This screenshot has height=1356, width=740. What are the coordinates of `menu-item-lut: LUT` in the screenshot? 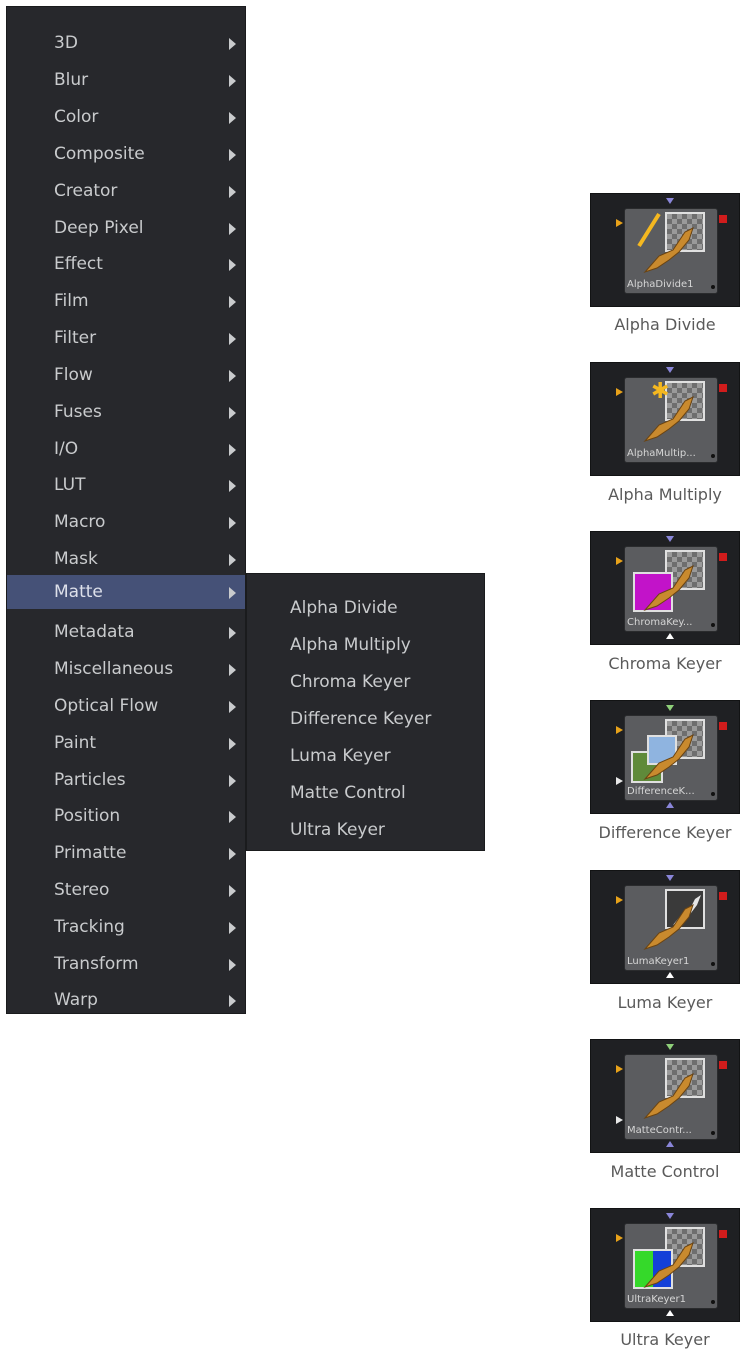 It's located at (126, 485).